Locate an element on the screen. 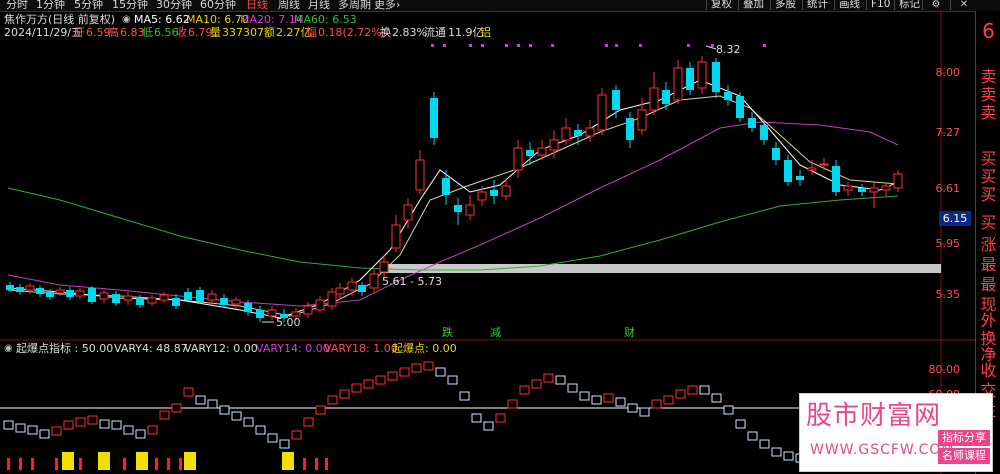 The height and width of the screenshot is (474, 1000). indicator-settings-icon: ◉ is located at coordinates (8, 348).